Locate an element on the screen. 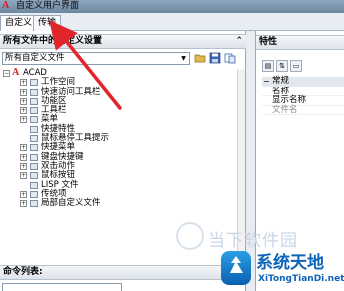  tree-root: − A ACAD is located at coordinates (83, 72).